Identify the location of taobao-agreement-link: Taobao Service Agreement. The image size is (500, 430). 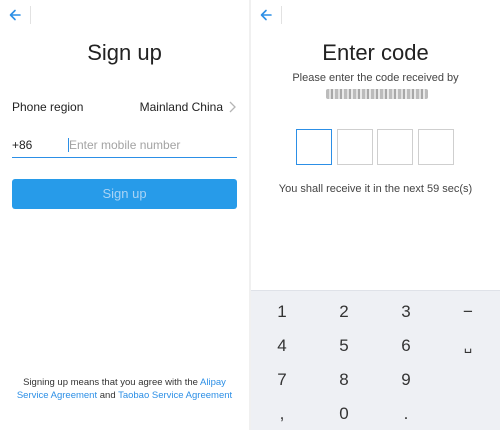
(175, 395).